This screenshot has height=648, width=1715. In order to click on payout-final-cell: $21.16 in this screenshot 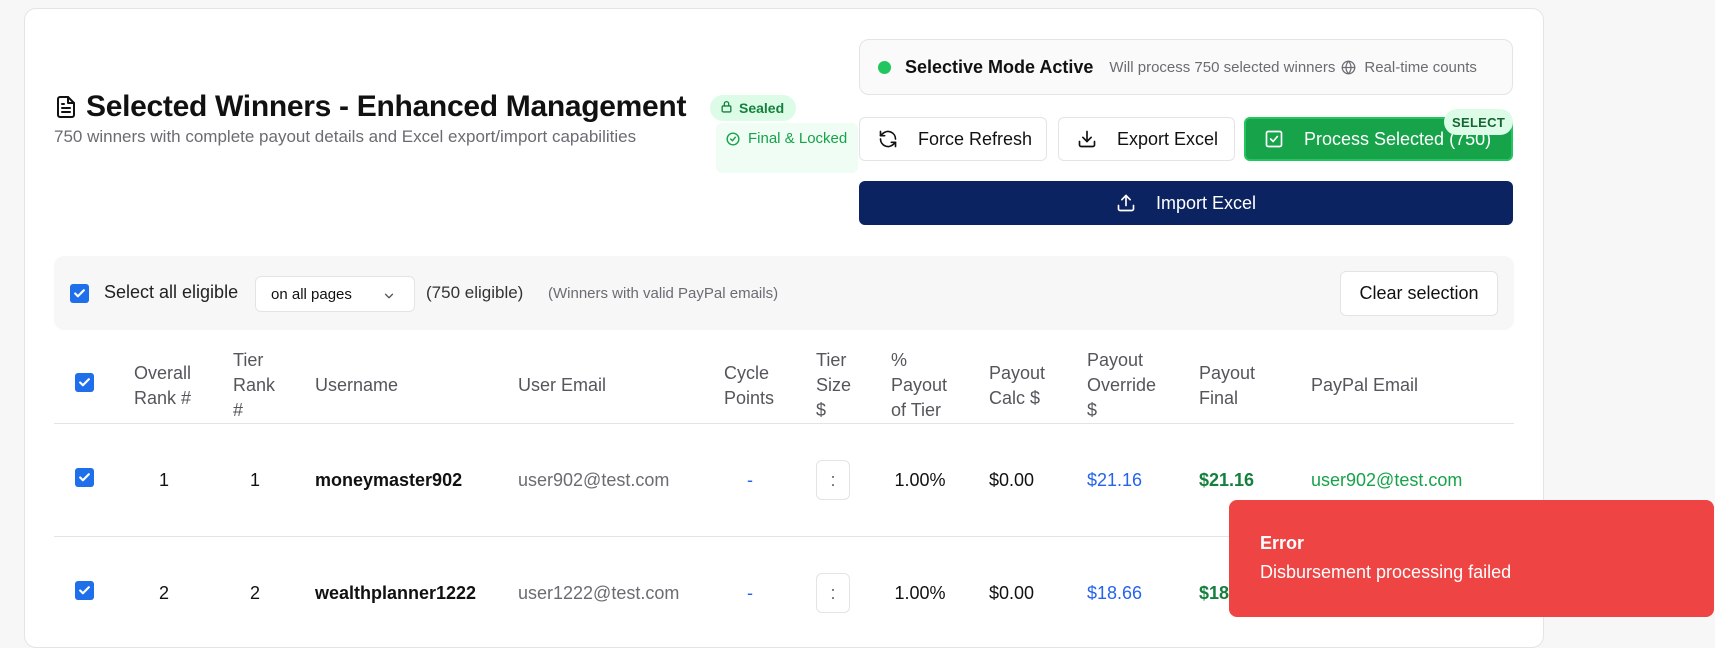, I will do `click(1227, 480)`.